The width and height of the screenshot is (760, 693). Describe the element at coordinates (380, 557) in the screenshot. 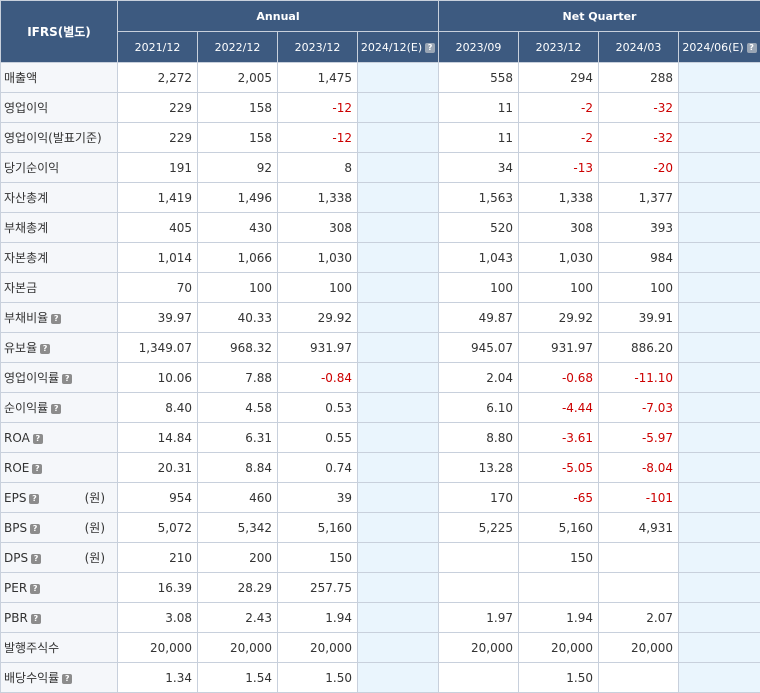

I see `table-row: DPS? (원) 210 200 150 150` at that location.